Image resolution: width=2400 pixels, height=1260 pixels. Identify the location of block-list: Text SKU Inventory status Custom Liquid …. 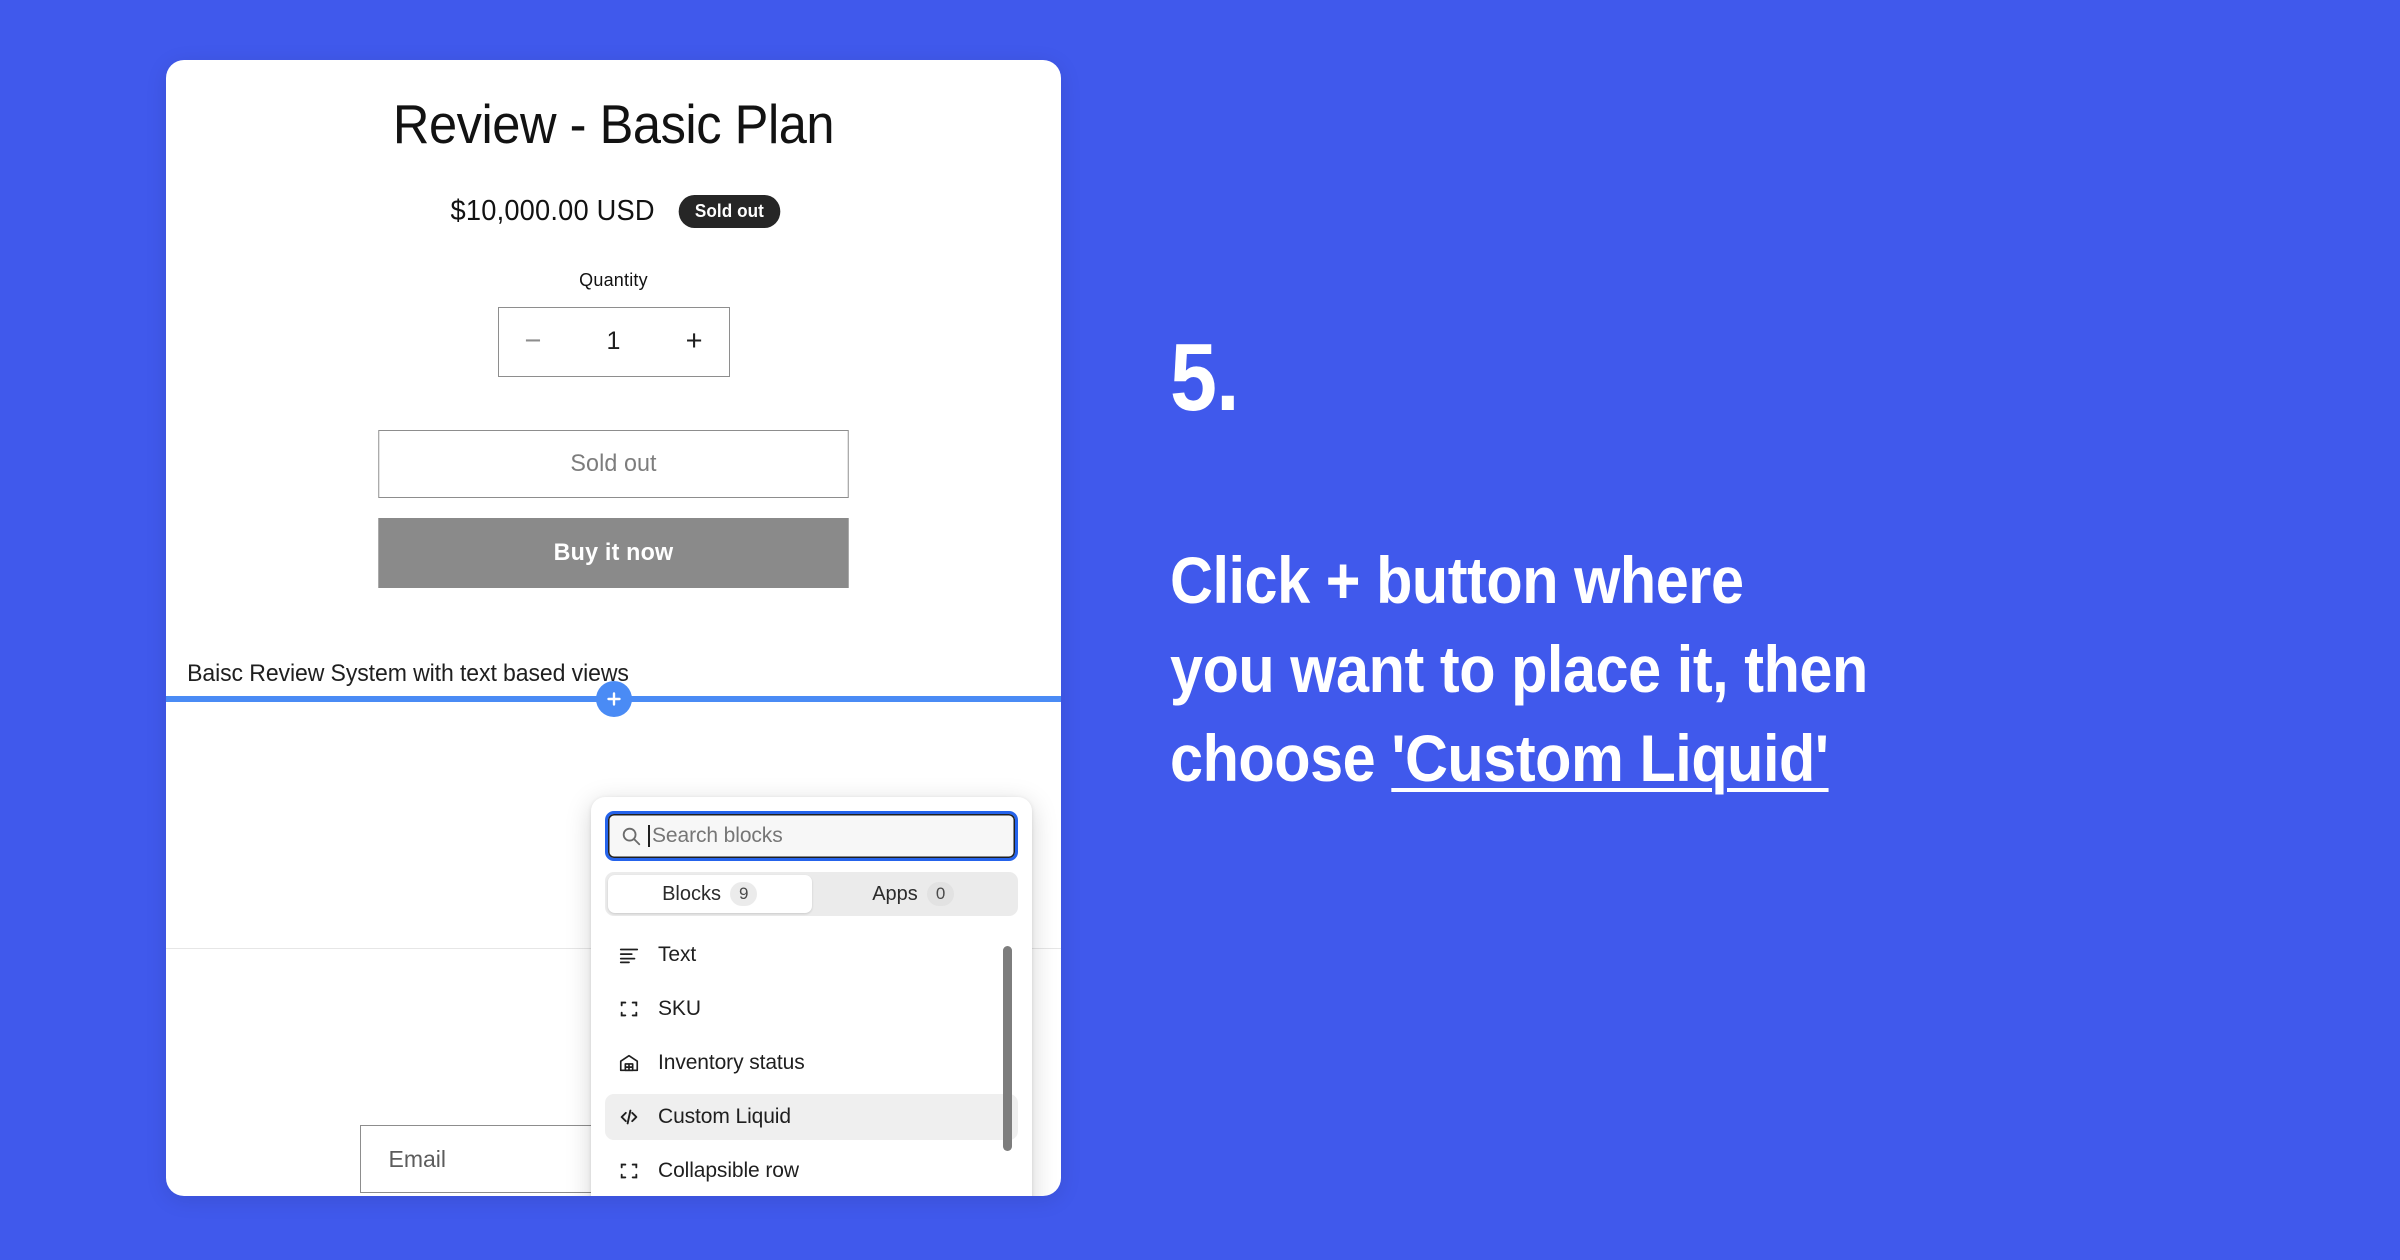
(811, 1063).